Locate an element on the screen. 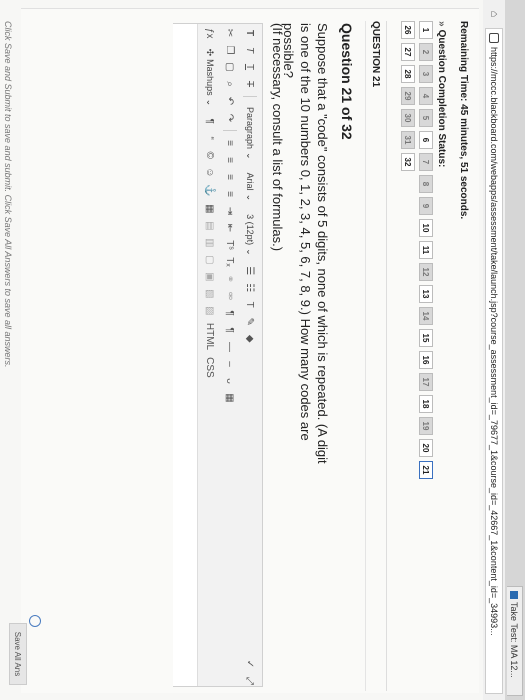 The image size is (525, 700). bold-icon: T is located at coordinates (250, 33).